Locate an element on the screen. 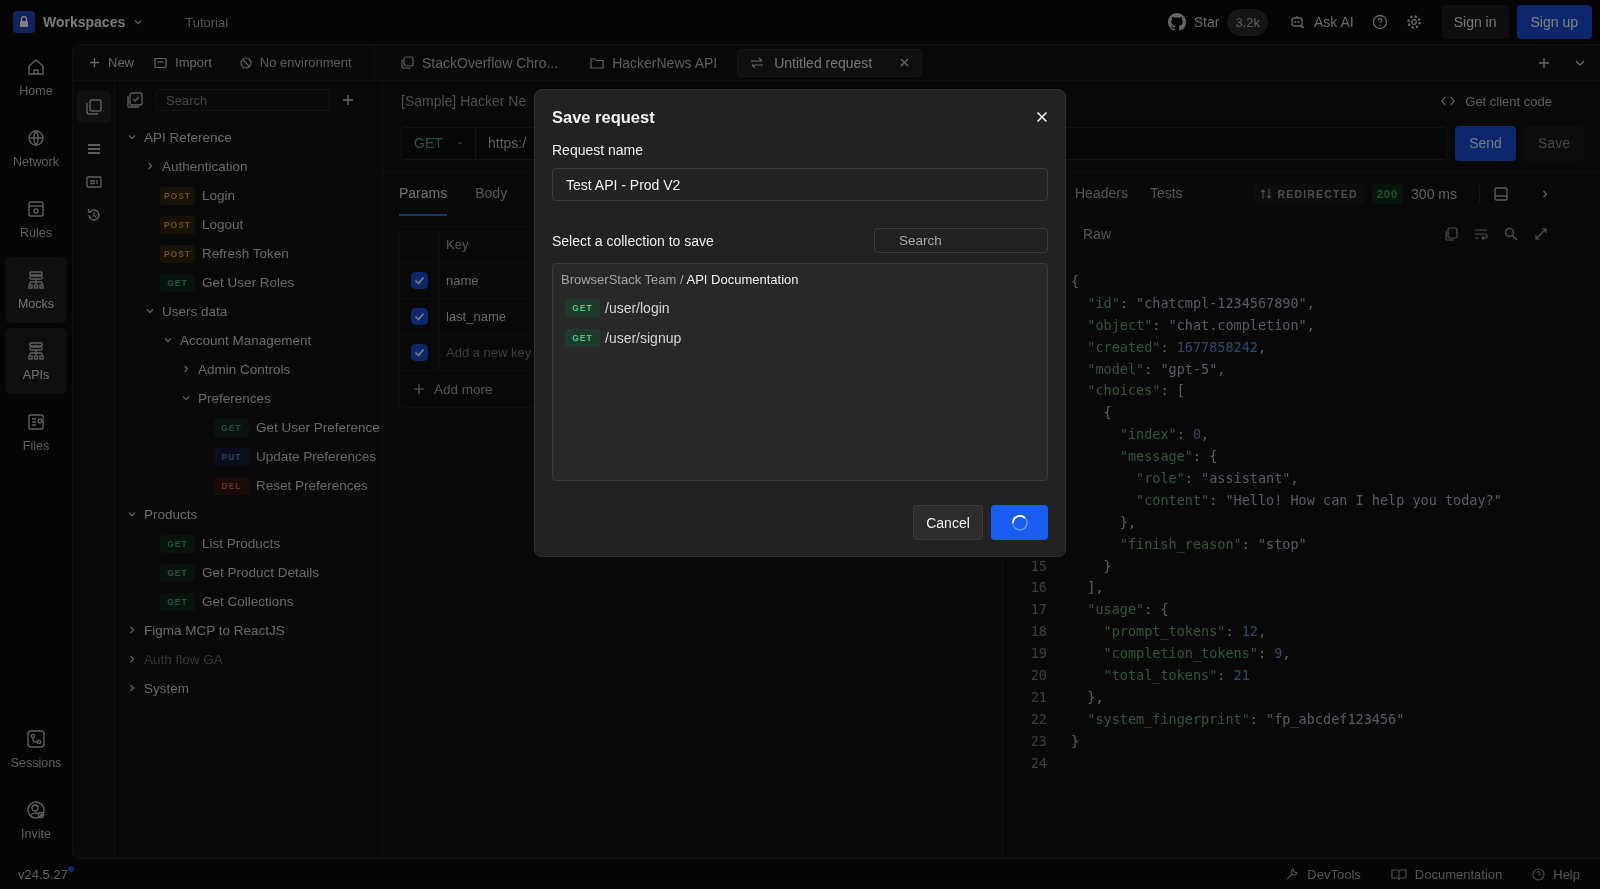 The height and width of the screenshot is (889, 1600). breadcrumb: [Sample] Hacker Ne is located at coordinates (464, 101).